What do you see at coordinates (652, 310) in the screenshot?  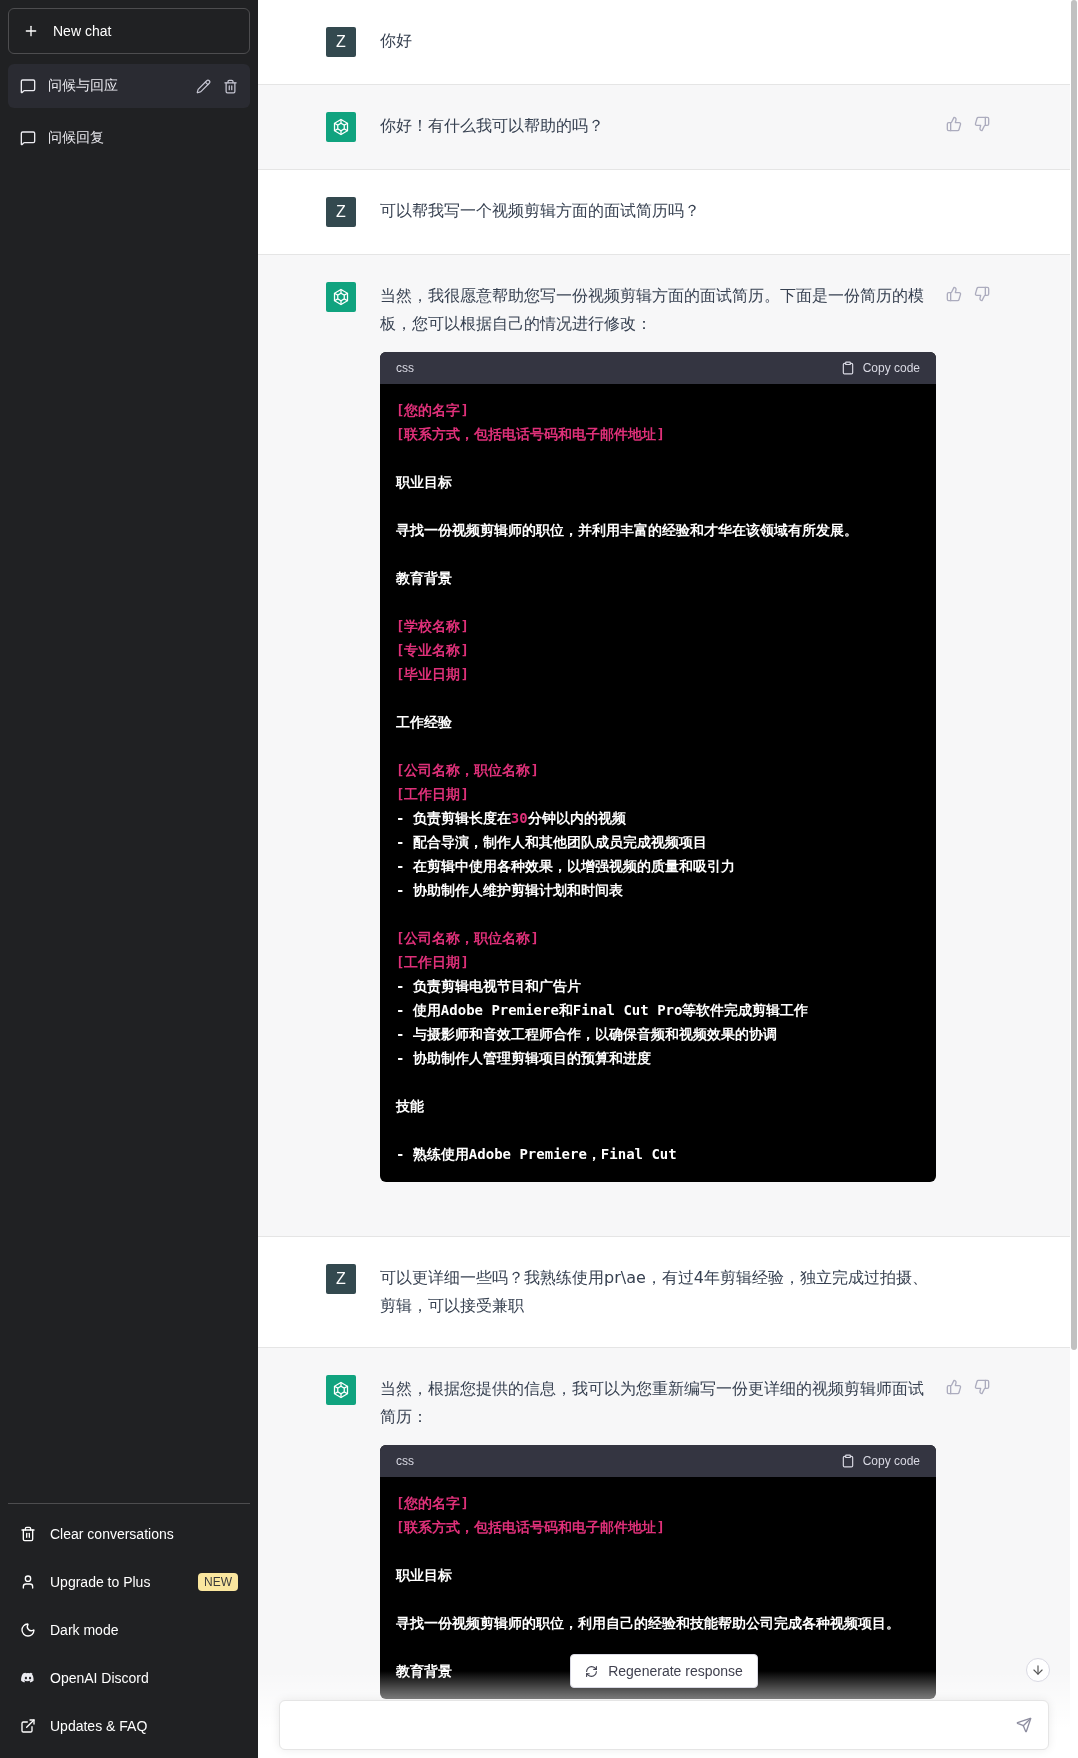 I see `message-text: 当然，我很愿意帮助您写一份视频剪辑方面的面试简历。下面是一份简历的模板，您可以根据自己的情况进行修改：` at bounding box center [652, 310].